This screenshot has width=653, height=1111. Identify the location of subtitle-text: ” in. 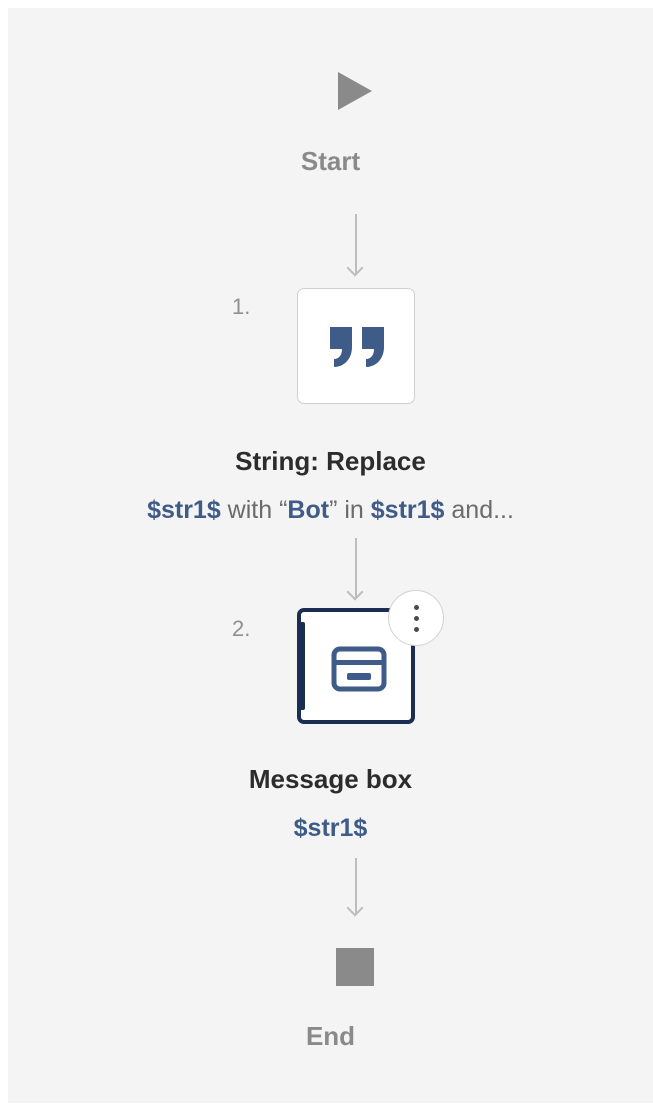
(350, 510).